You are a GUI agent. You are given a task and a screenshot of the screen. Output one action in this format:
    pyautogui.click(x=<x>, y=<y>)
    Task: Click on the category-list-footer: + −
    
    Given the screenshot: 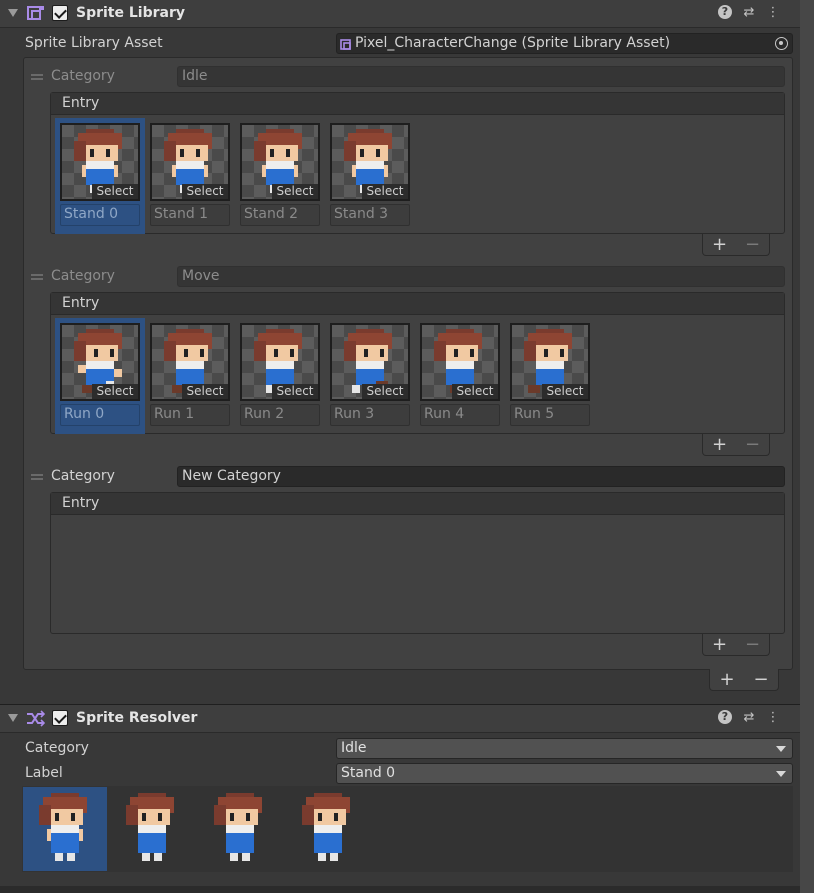 What is the action you would take?
    pyautogui.click(x=744, y=680)
    